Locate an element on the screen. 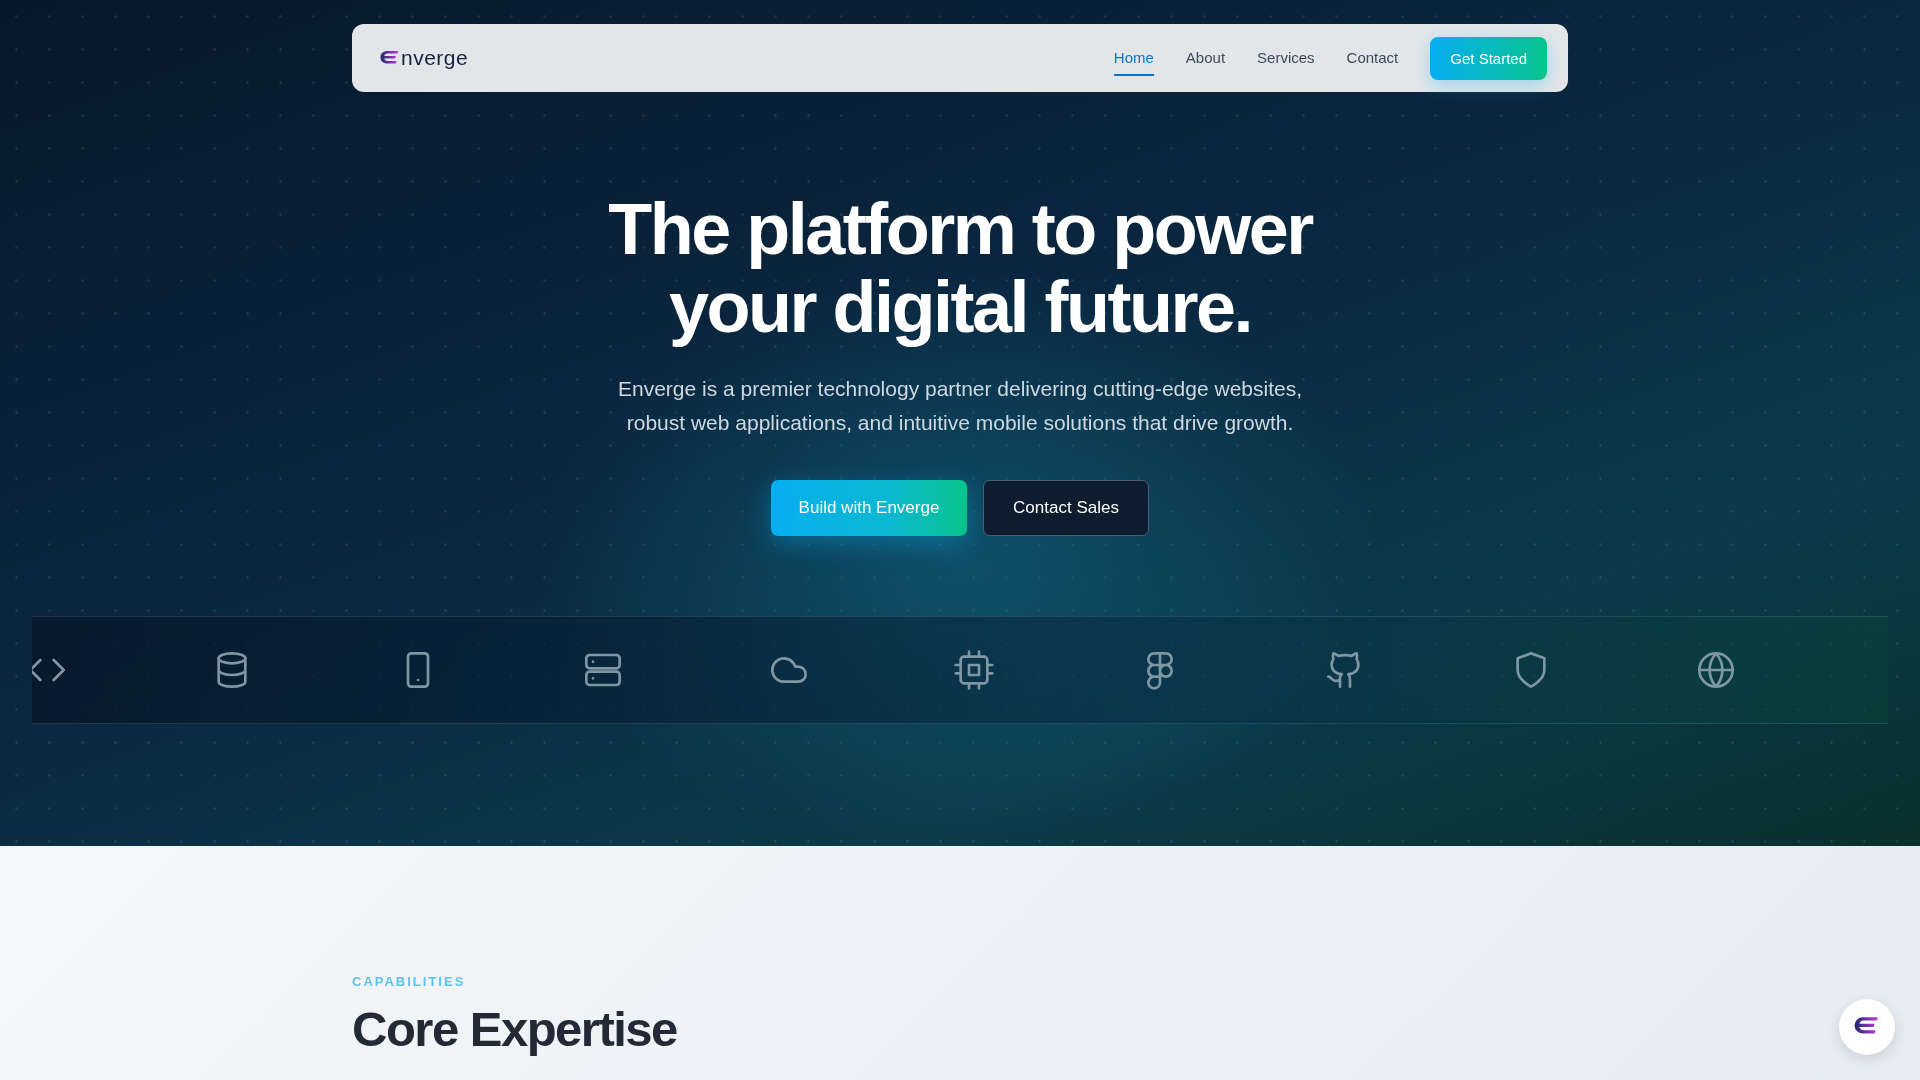 This screenshot has height=1080, width=1920. section-eyebrow: CAPABILITIES is located at coordinates (409, 981).